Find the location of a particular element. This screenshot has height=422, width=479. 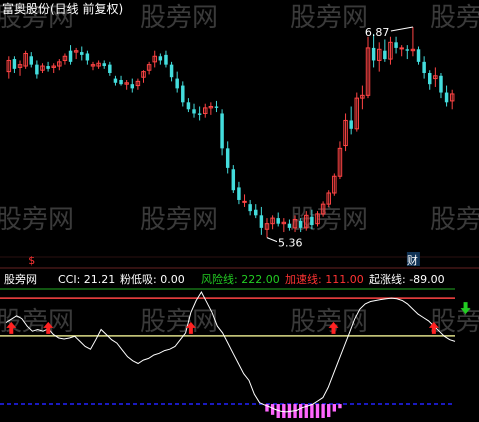

cci-label: CCI: 21.21 is located at coordinates (86, 279).